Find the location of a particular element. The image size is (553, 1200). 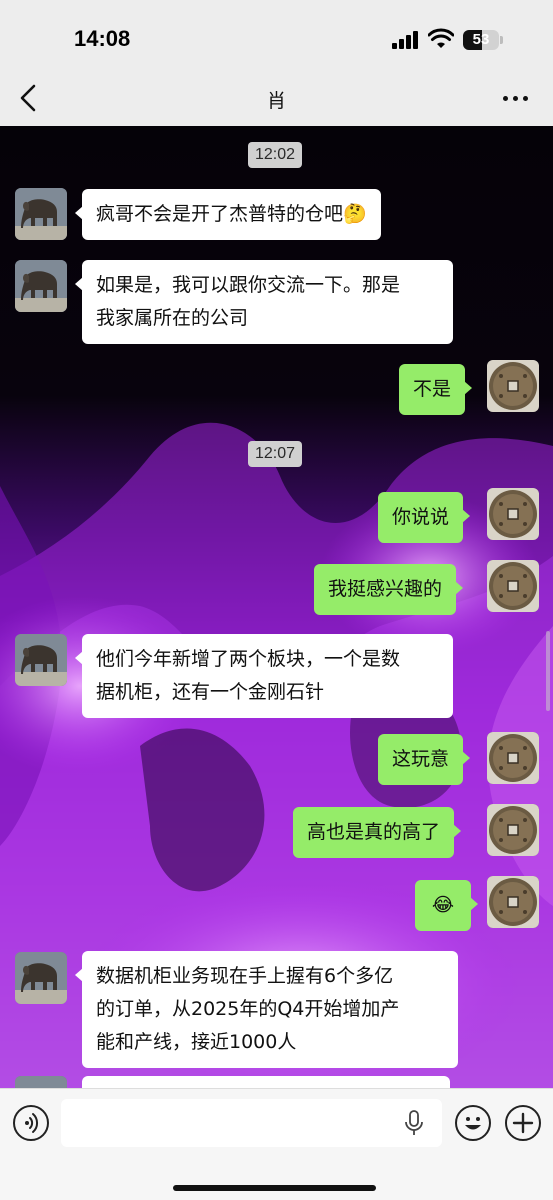

message-line: 的订单，从2025年的Q4开始增加产 is located at coordinates (248, 1009).